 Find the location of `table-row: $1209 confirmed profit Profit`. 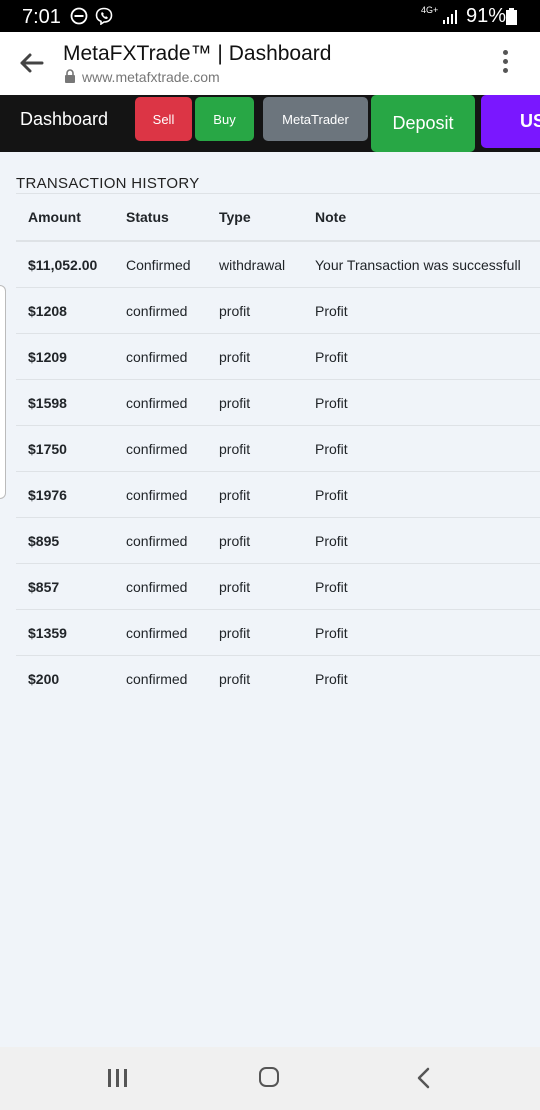

table-row: $1209 confirmed profit Profit is located at coordinates (278, 356).